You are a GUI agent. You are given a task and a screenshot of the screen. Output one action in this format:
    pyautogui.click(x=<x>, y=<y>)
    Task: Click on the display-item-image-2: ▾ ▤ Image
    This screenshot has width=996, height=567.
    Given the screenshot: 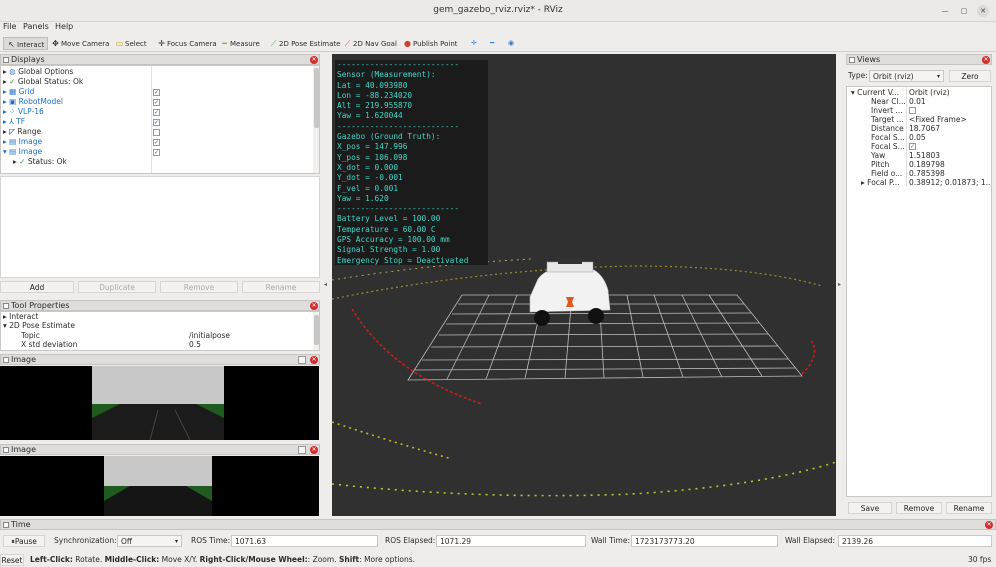 What is the action you would take?
    pyautogui.click(x=22, y=152)
    